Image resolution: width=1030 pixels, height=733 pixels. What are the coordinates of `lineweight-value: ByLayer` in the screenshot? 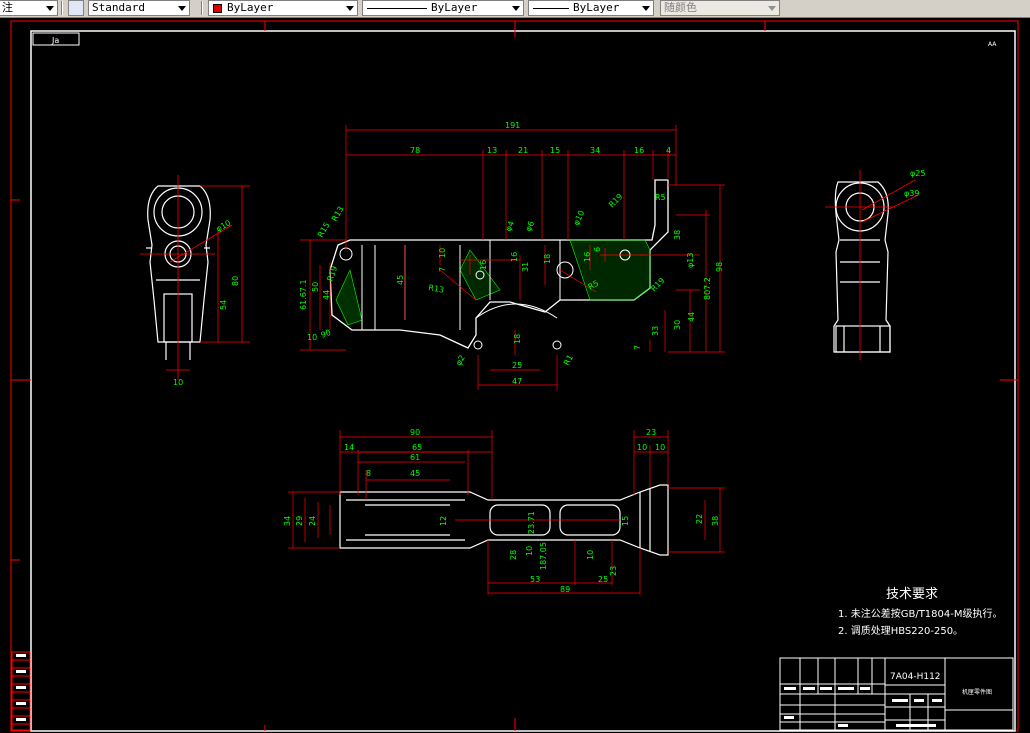 It's located at (596, 7).